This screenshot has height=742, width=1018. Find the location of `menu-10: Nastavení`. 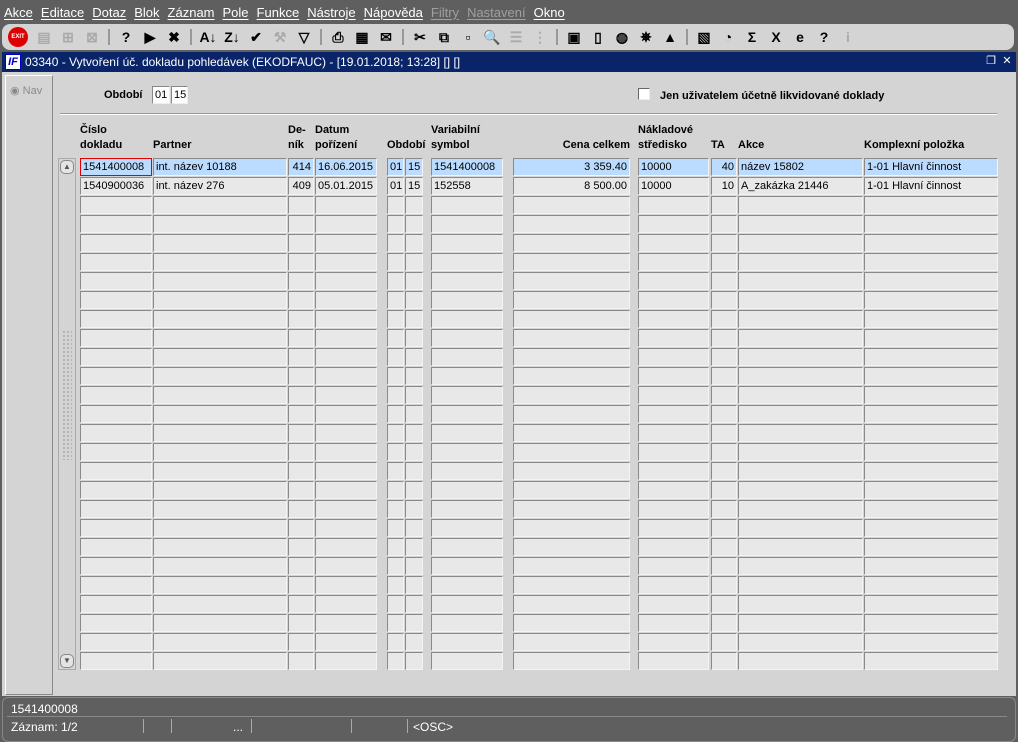

menu-10: Nastavení is located at coordinates (496, 12).